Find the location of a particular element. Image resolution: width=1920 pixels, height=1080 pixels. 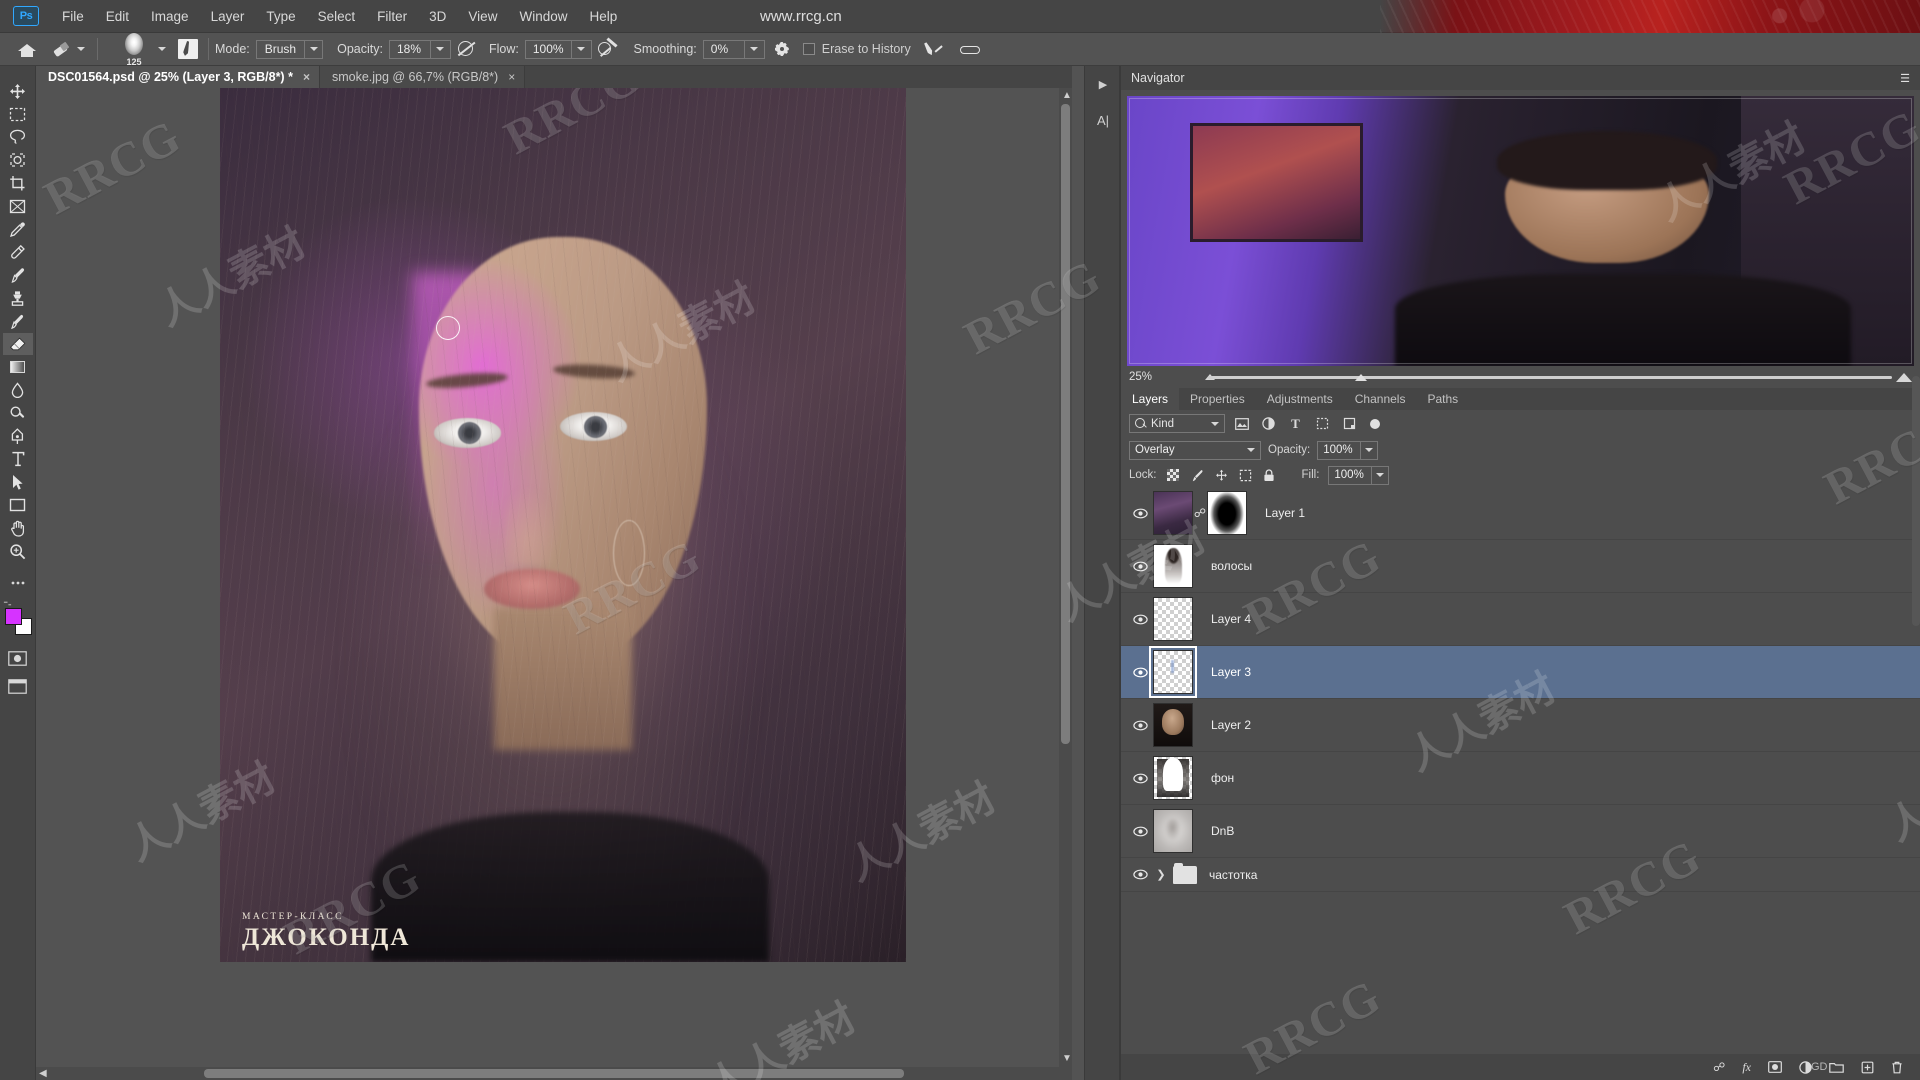

tool-frame-tool is located at coordinates (18, 206).